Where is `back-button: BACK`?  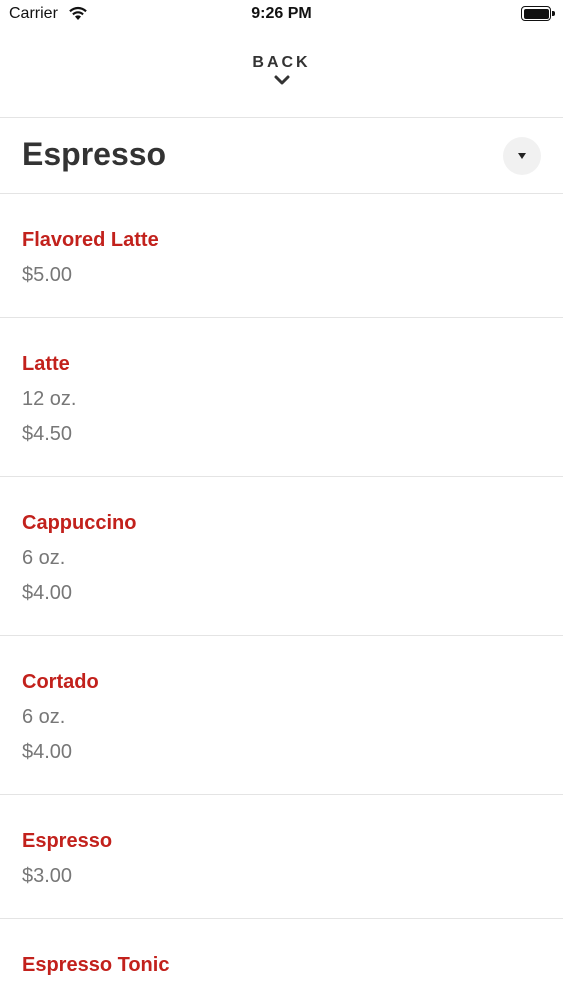
back-button: BACK is located at coordinates (281, 80).